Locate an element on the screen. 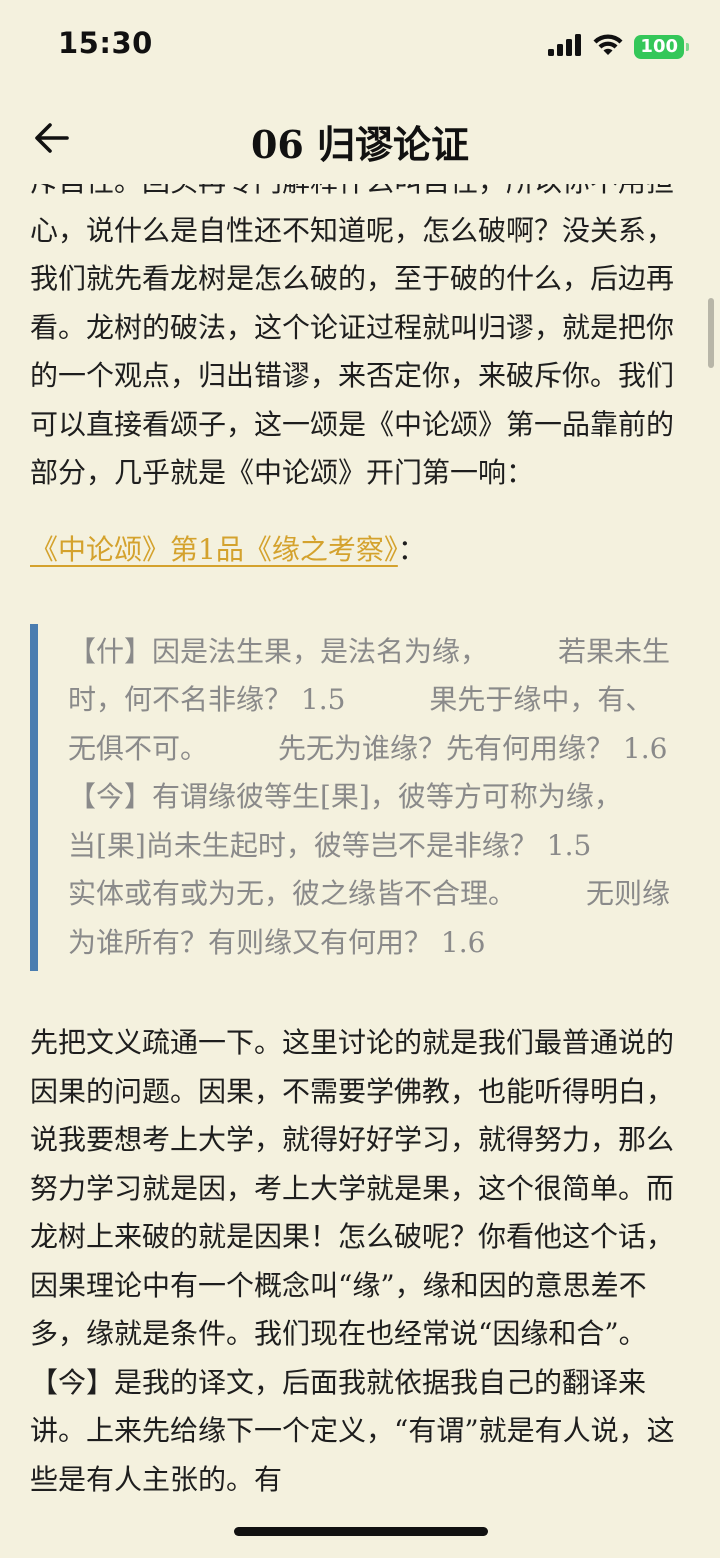  source-line: 《中论颂》第1品《缘之考察》： is located at coordinates (360, 550).